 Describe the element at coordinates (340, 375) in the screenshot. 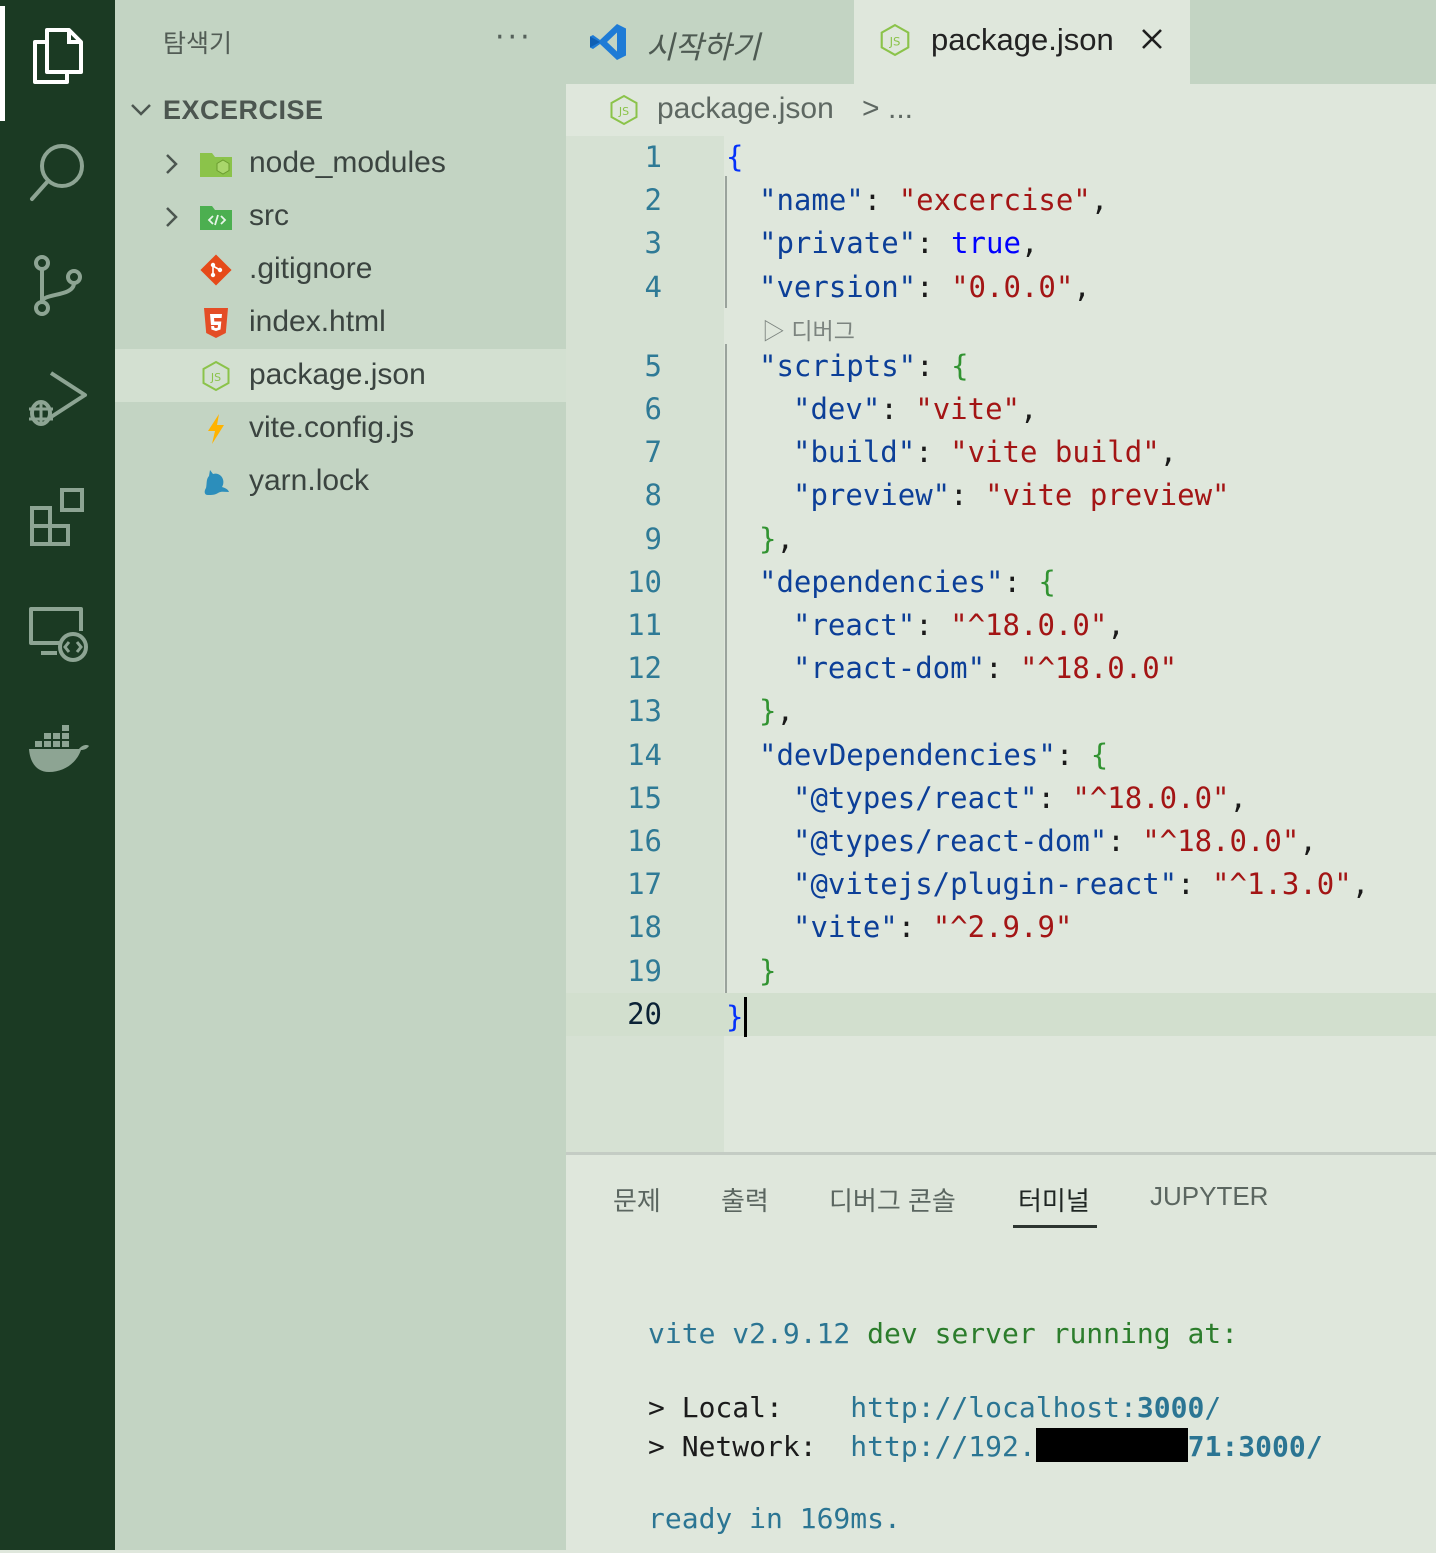

I see `tree-item-package-json: JS package.json` at that location.